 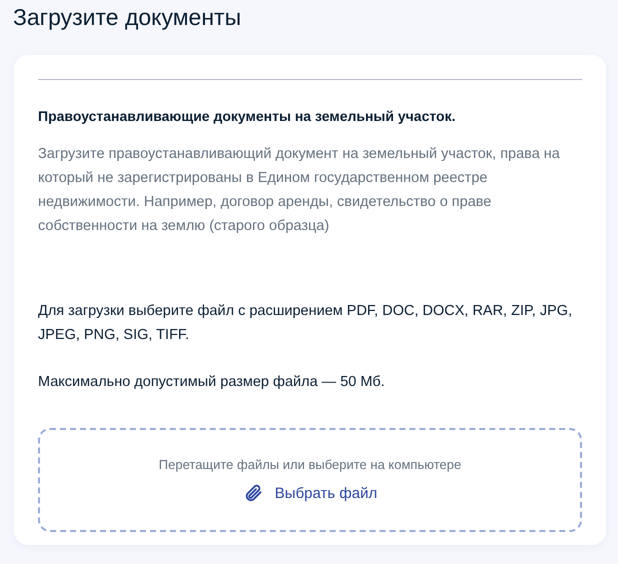 What do you see at coordinates (306, 323) in the screenshot?
I see `upload-note: Для загрузки выберите файл с расширением PDF, DOC, DOCX, RAR, ZIP, JPG, JPEG, PNG, SIG, TIFF.` at bounding box center [306, 323].